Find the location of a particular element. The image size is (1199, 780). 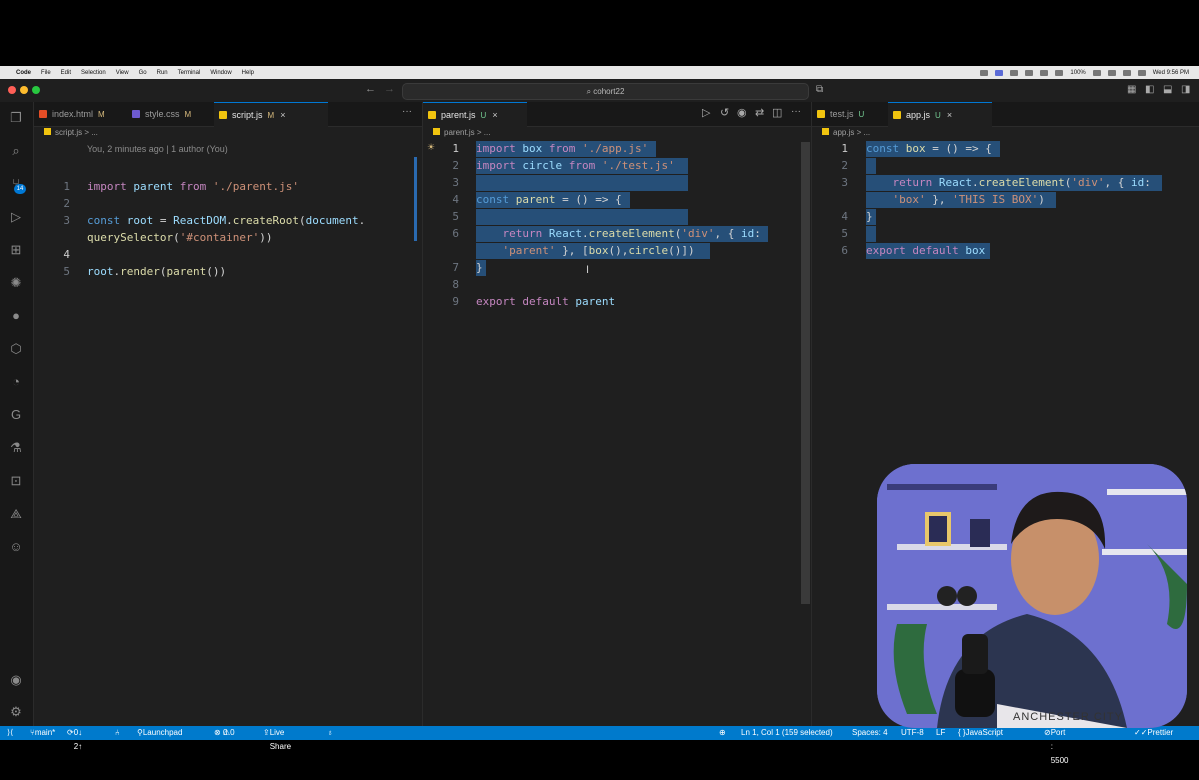

accounts-icon: ◉ is located at coordinates (16, 680).